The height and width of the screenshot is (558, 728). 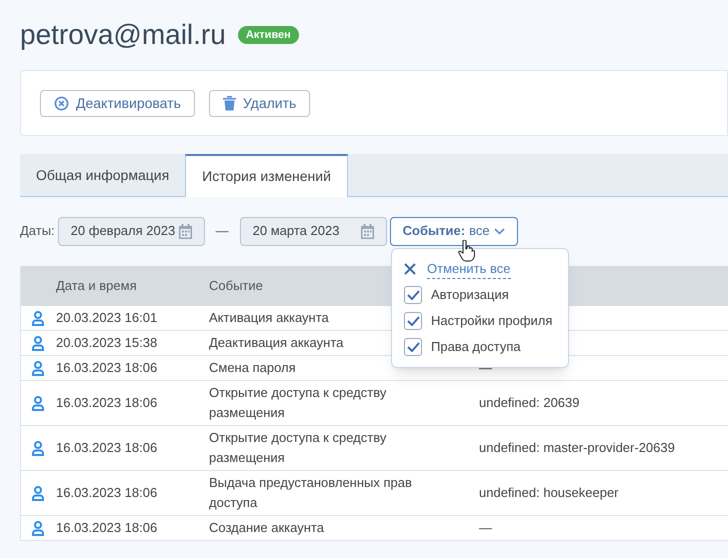 I want to click on action-button: Удалить, so click(x=259, y=103).